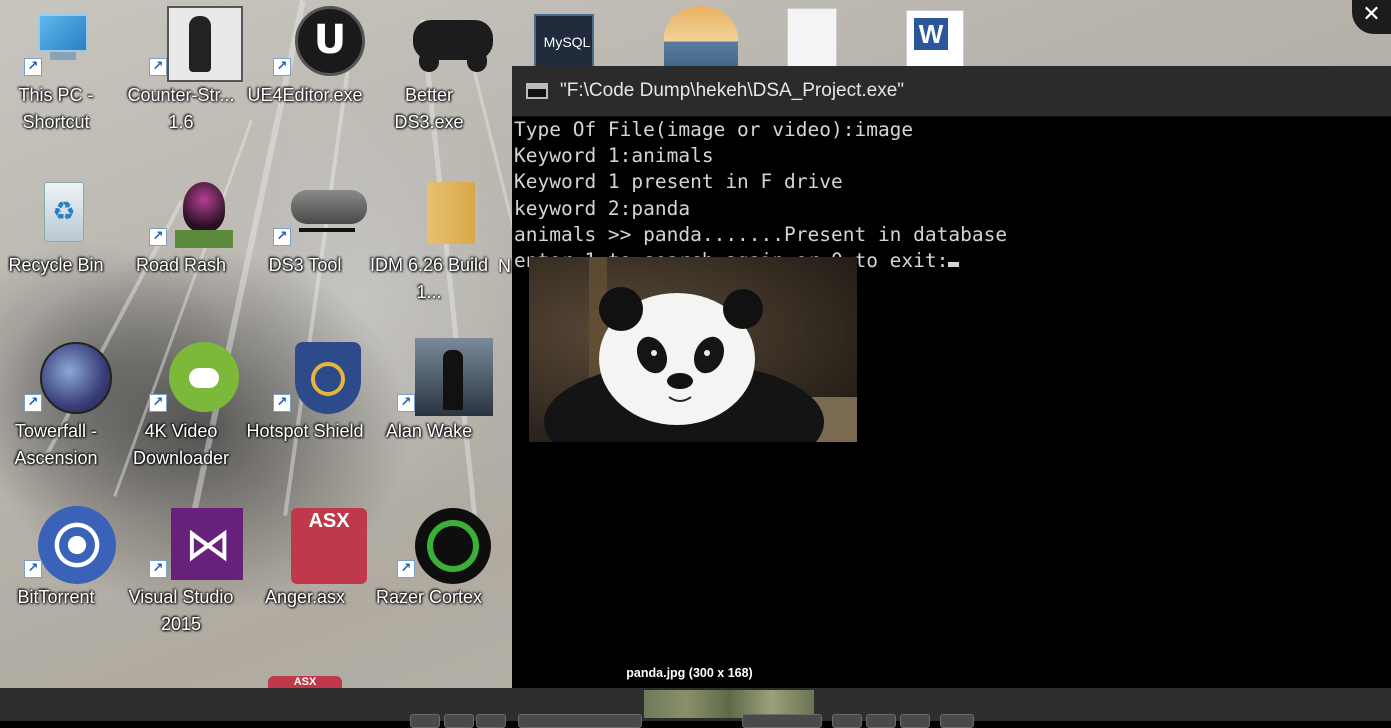 The image size is (1391, 728). What do you see at coordinates (429, 431) in the screenshot?
I see `icon-label: Alan Wake` at bounding box center [429, 431].